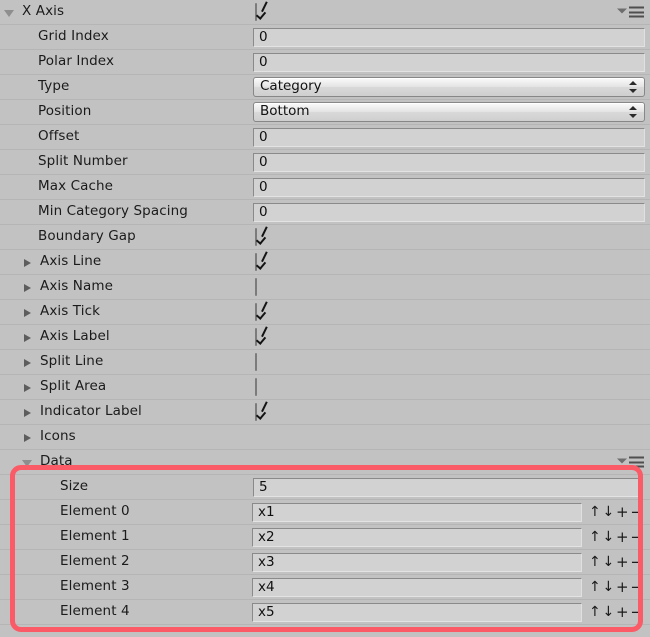 The image size is (650, 637). Describe the element at coordinates (325, 462) in the screenshot. I see `data-section-header: Data` at that location.